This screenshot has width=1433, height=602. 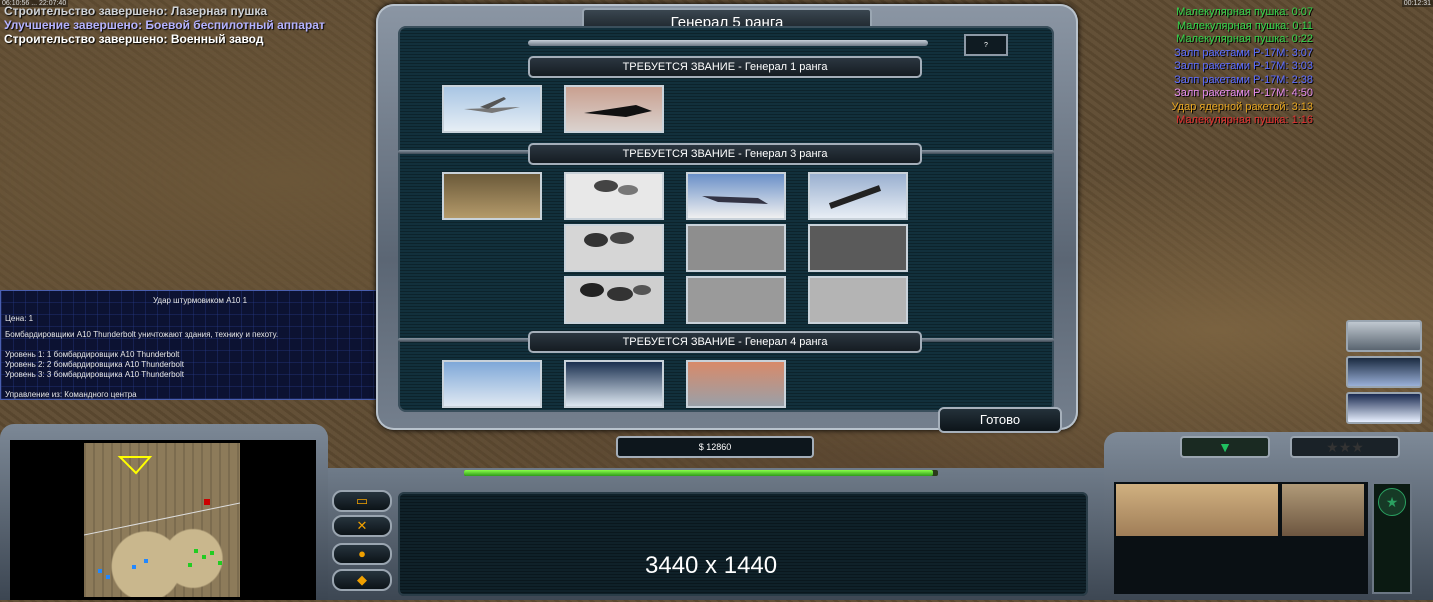 I want to click on rank-button: ★★★, so click(x=1345, y=447).